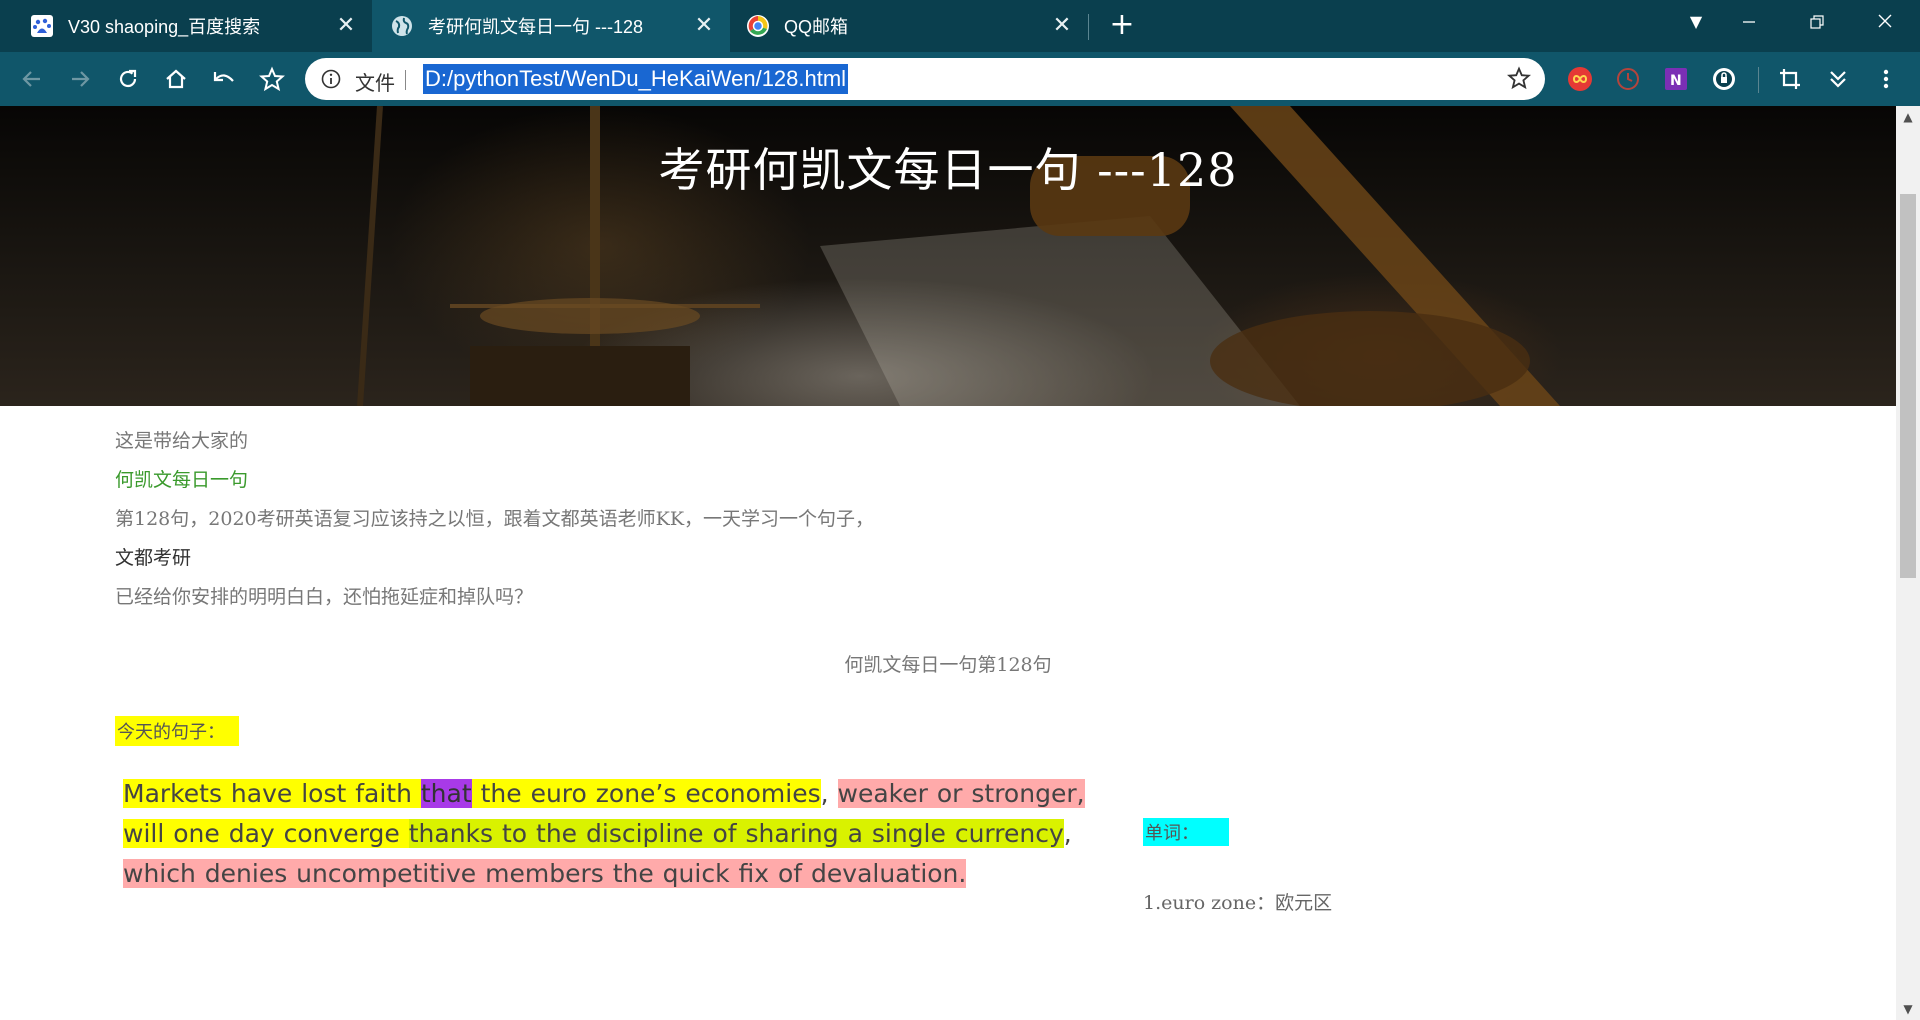  Describe the element at coordinates (536, 27) in the screenshot. I see `tab-title: 考研何凯文每日一句 ---128` at that location.